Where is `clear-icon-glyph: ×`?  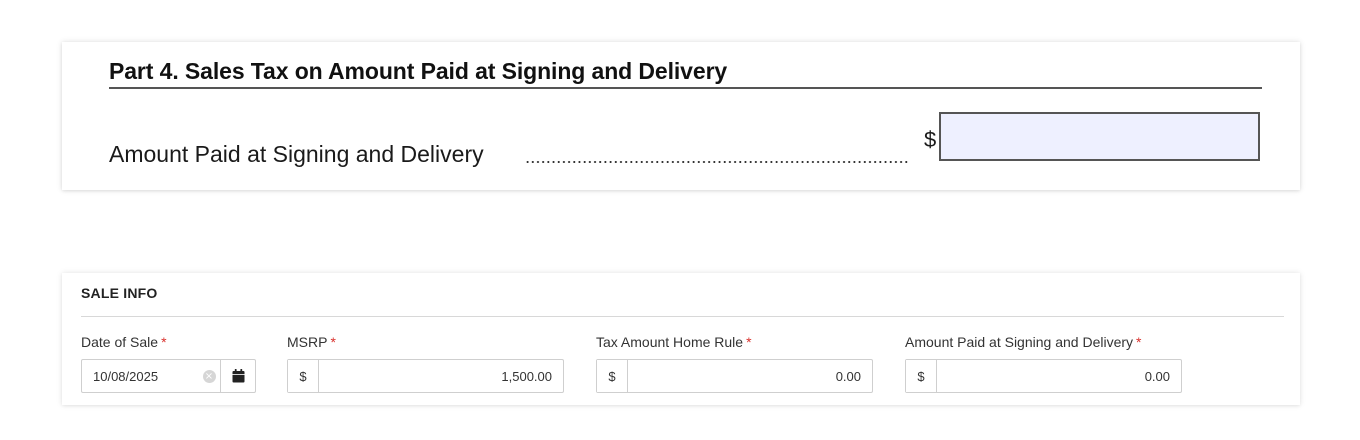
clear-icon-glyph: × is located at coordinates (209, 376).